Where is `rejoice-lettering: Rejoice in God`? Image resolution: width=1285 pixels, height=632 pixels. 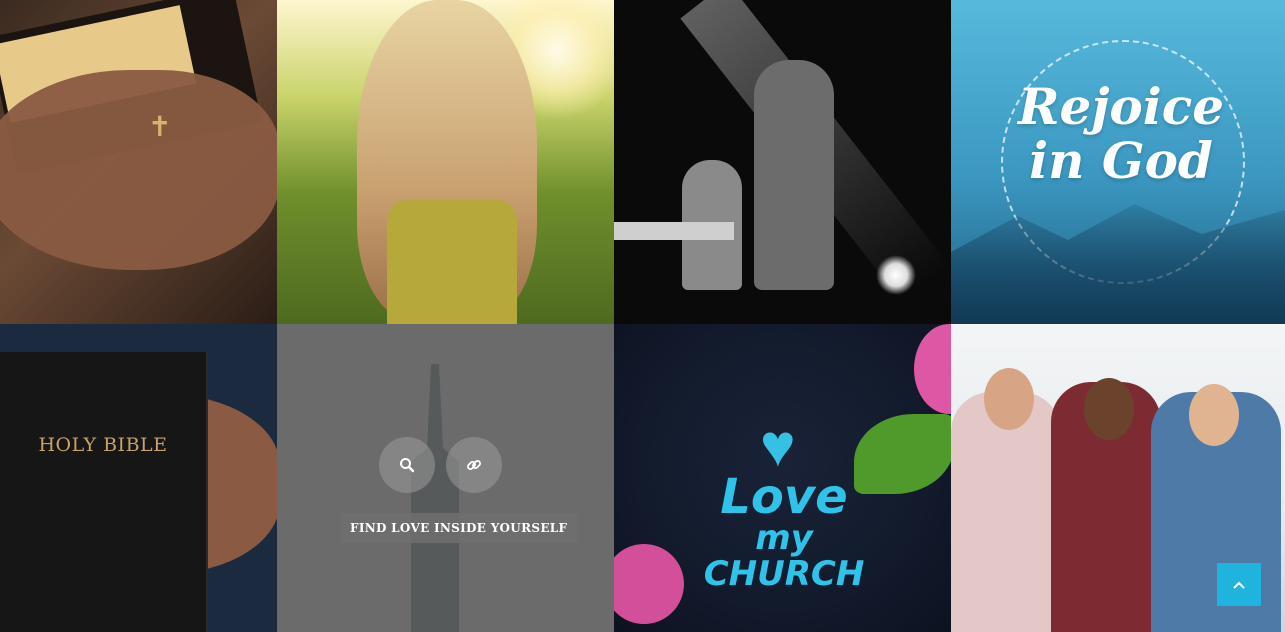 rejoice-lettering: Rejoice in God is located at coordinates (1121, 133).